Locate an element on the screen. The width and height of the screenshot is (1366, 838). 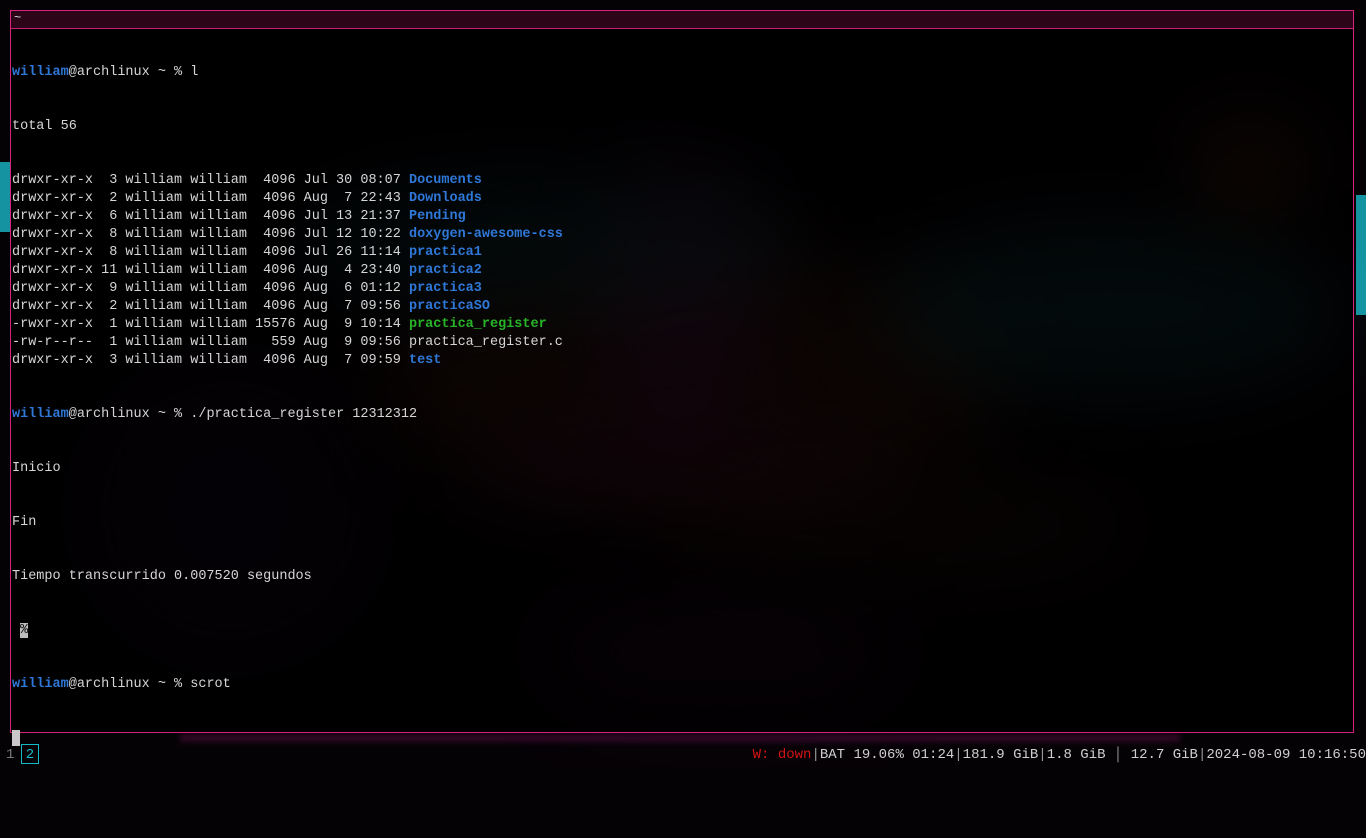
swap-status: 12.7 GiB is located at coordinates (1164, 755).